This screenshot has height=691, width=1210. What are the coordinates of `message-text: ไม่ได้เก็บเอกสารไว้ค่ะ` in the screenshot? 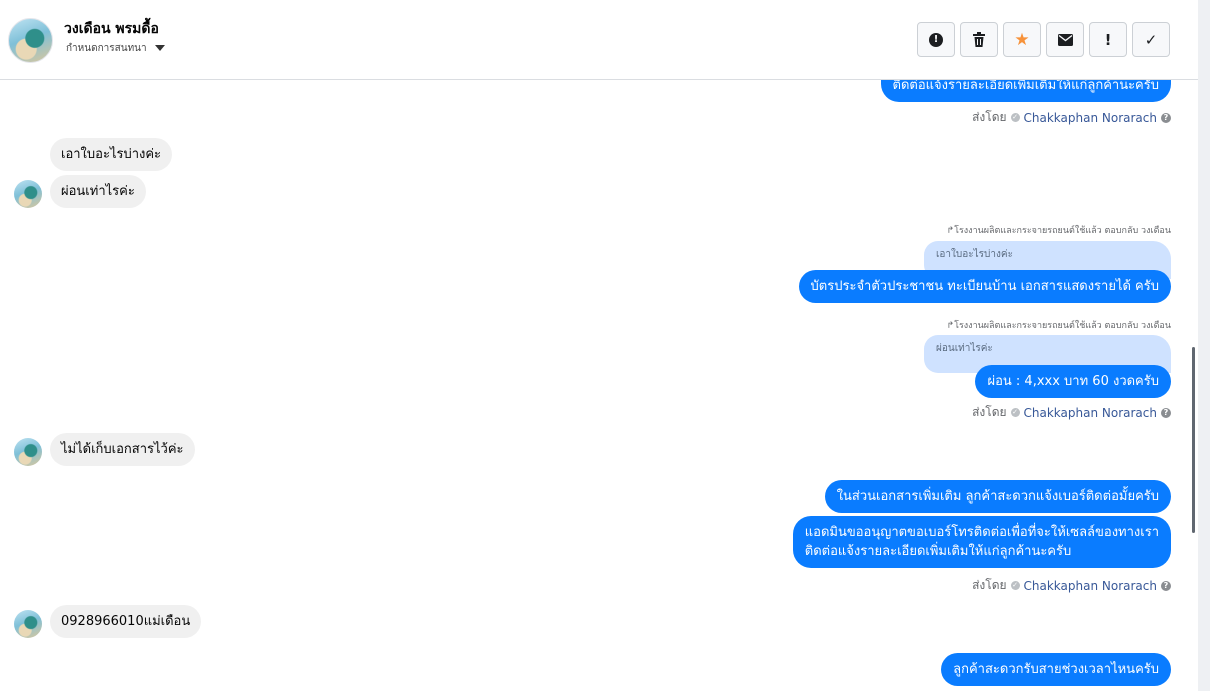 It's located at (122, 449).